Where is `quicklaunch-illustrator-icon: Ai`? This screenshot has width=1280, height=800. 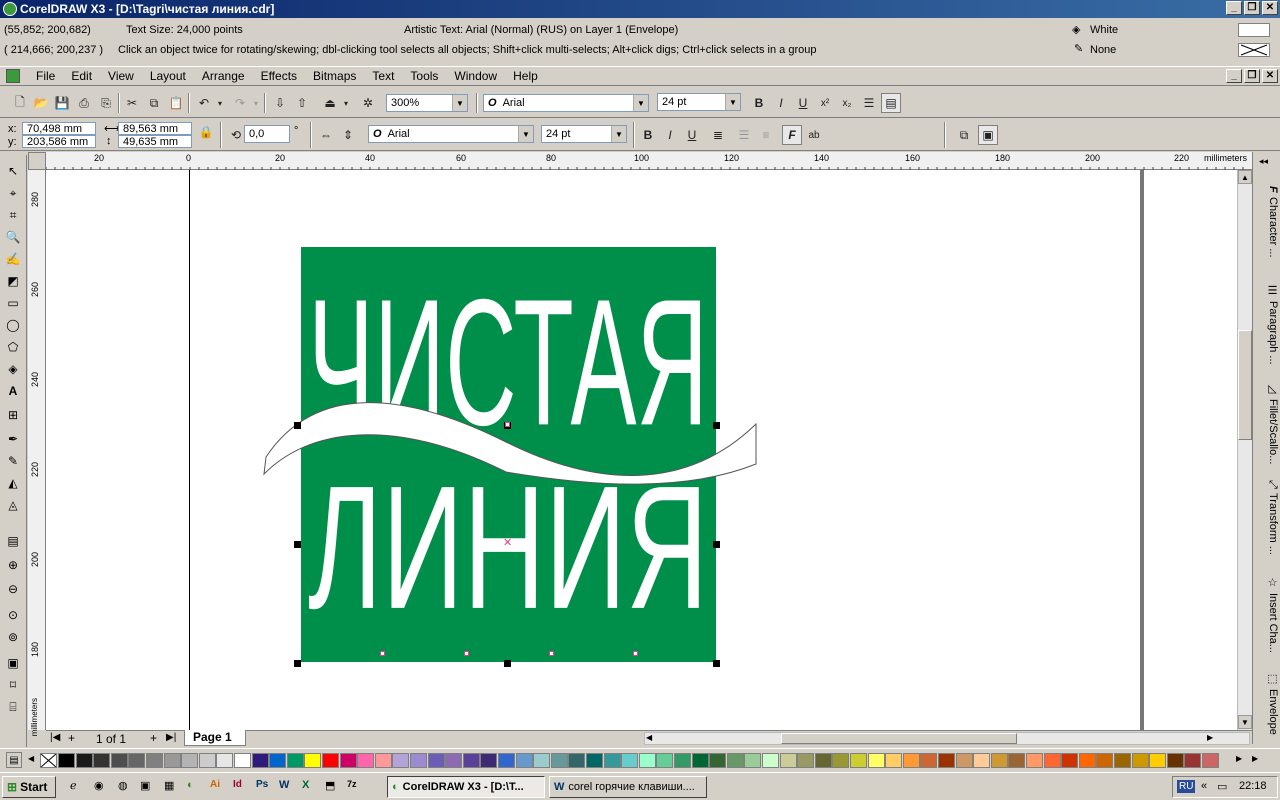 quicklaunch-illustrator-icon: Ai is located at coordinates (215, 784).